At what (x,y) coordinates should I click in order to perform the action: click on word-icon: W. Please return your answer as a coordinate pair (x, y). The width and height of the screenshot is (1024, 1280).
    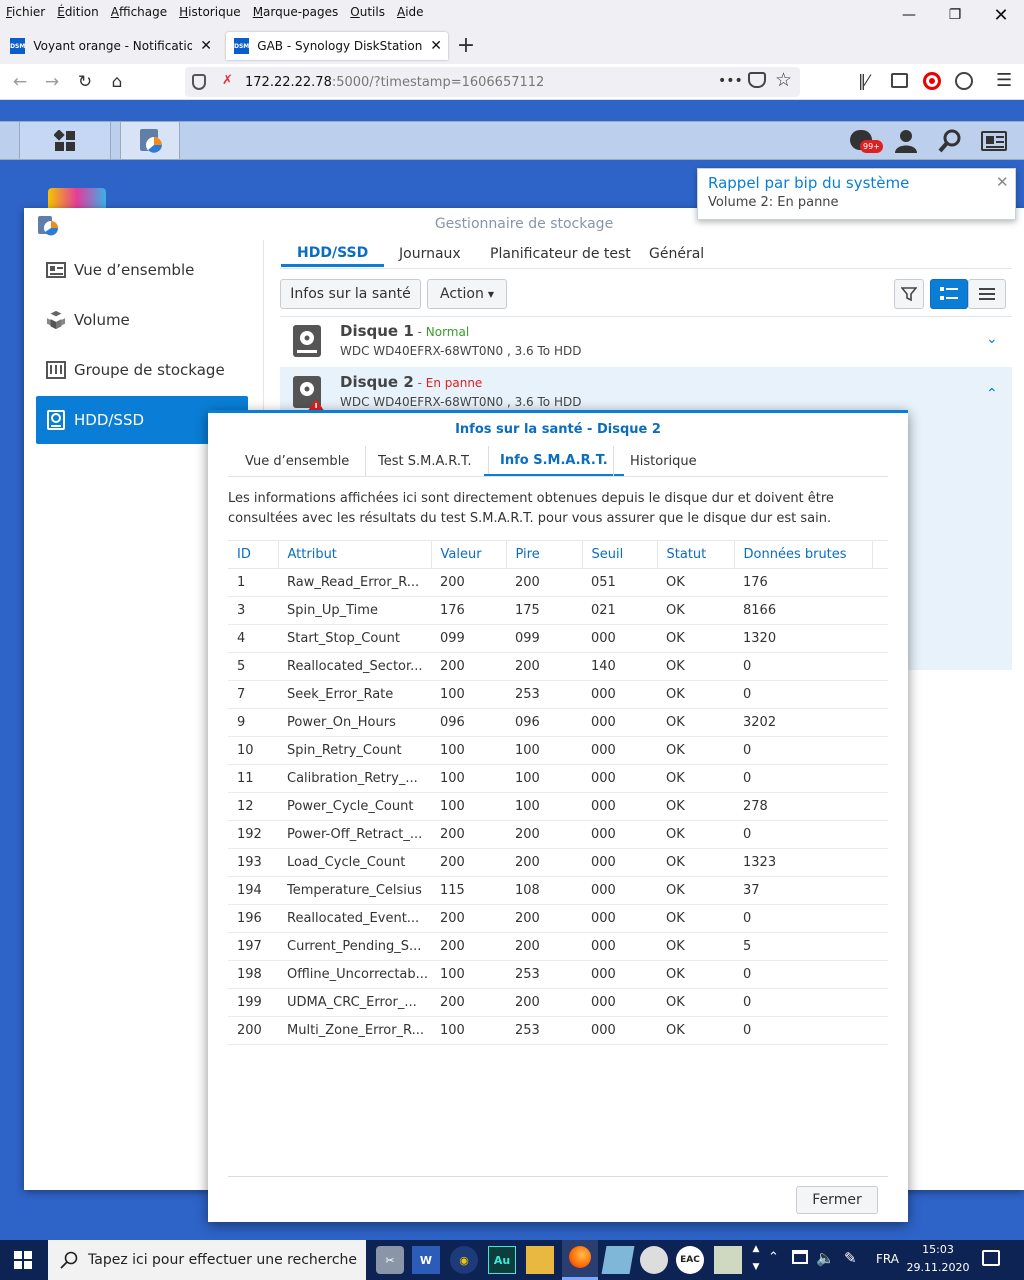
    Looking at the image, I should click on (426, 1260).